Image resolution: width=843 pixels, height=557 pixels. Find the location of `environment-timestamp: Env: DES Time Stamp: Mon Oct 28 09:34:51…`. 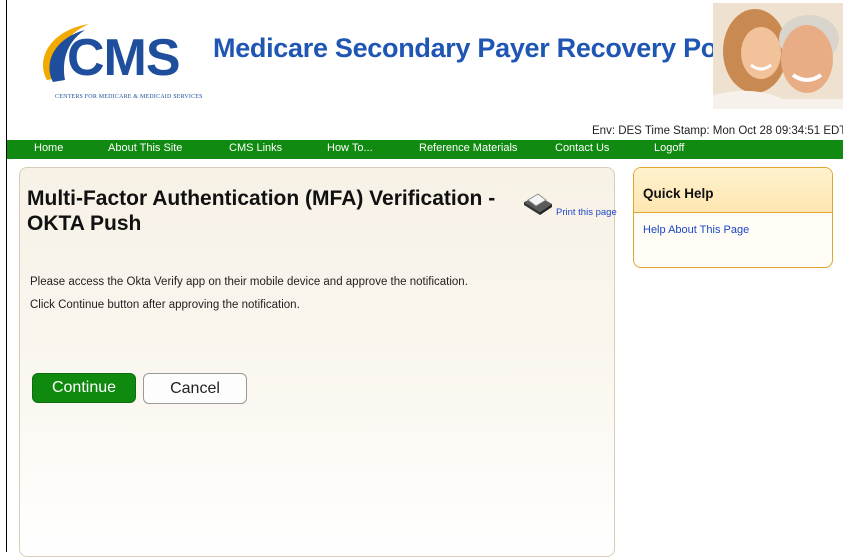

environment-timestamp: Env: DES Time Stamp: Mon Oct 28 09:34:51… is located at coordinates (717, 131).